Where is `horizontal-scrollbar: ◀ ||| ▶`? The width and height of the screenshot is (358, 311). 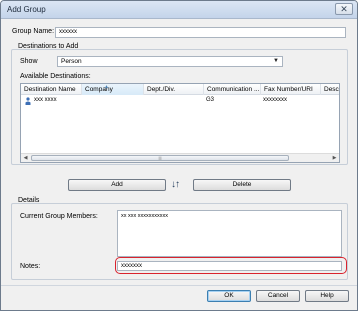
horizontal-scrollbar: ◀ ||| ▶ is located at coordinates (180, 157).